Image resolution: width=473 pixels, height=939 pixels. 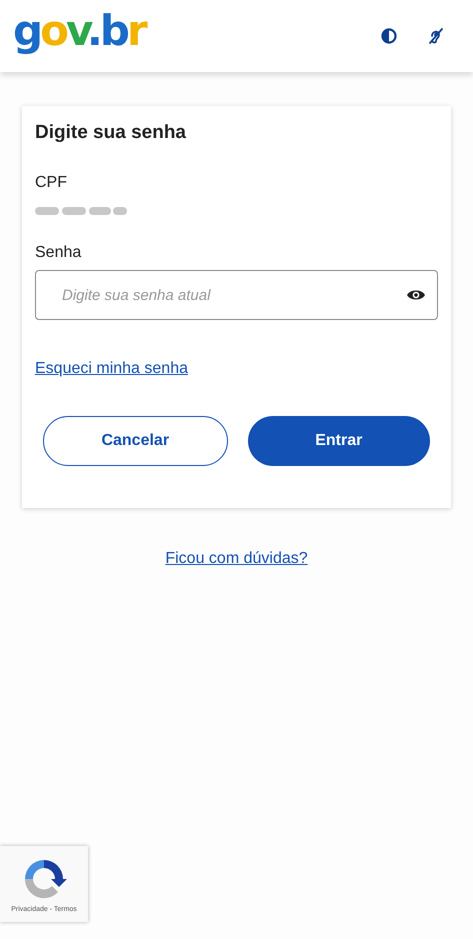 What do you see at coordinates (135, 441) in the screenshot?
I see `cancel-button: Cancelar` at bounding box center [135, 441].